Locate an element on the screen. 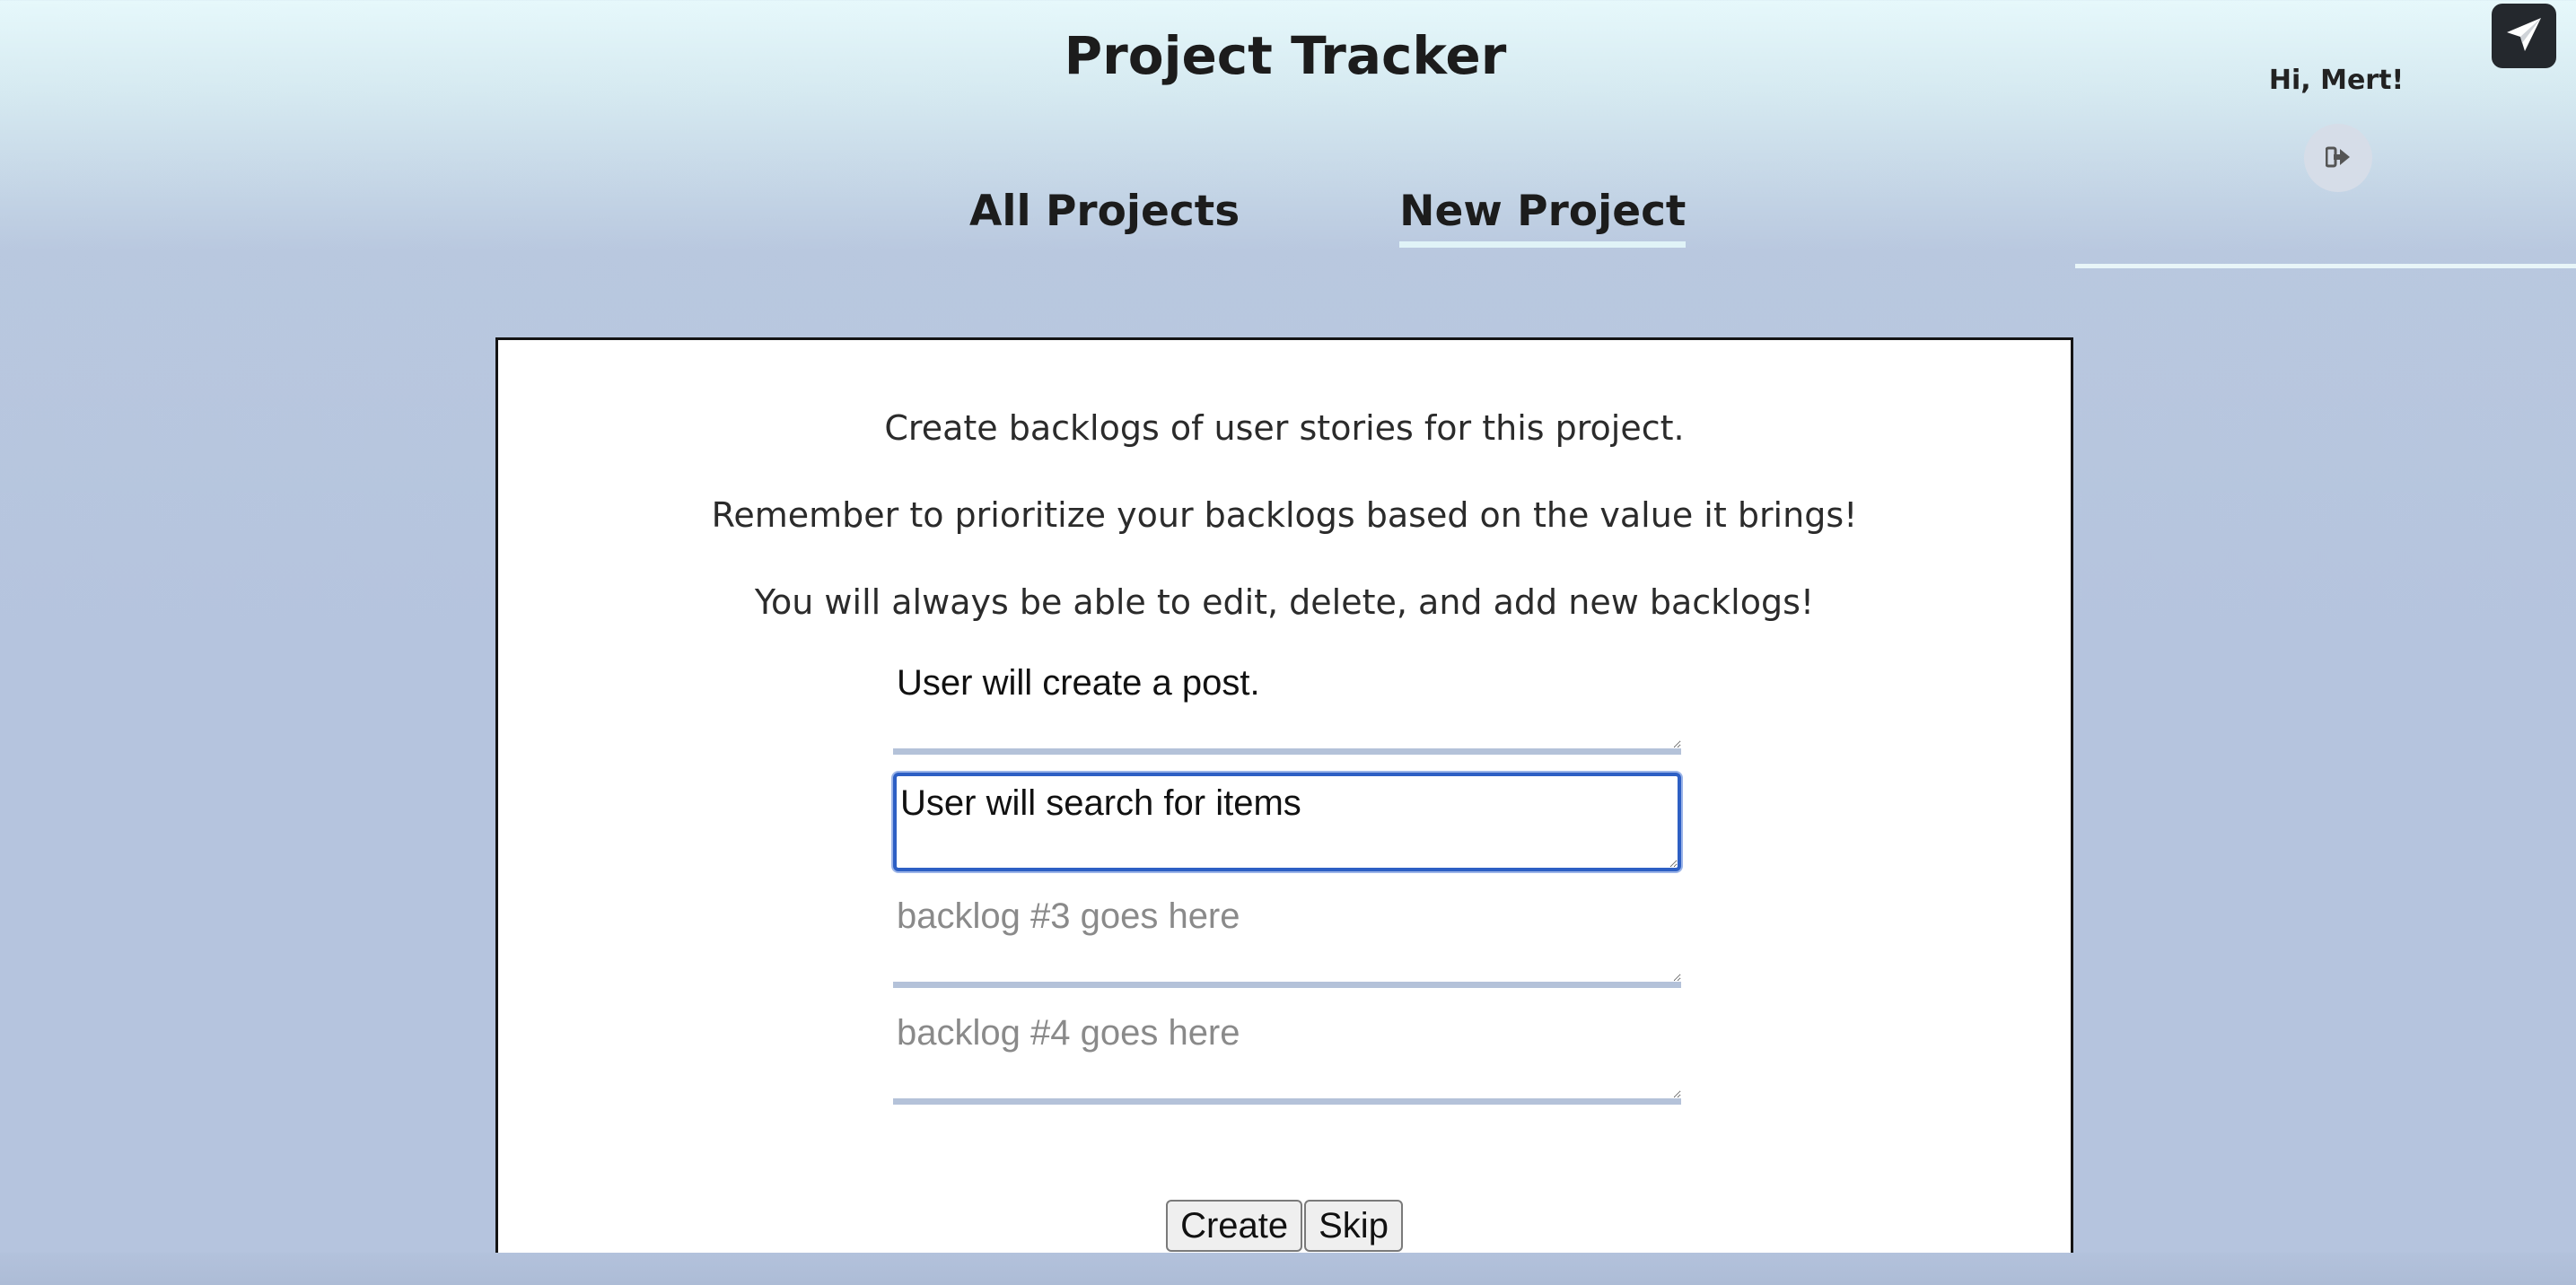  user-greeting: Hi, Mert! is located at coordinates (2336, 80).